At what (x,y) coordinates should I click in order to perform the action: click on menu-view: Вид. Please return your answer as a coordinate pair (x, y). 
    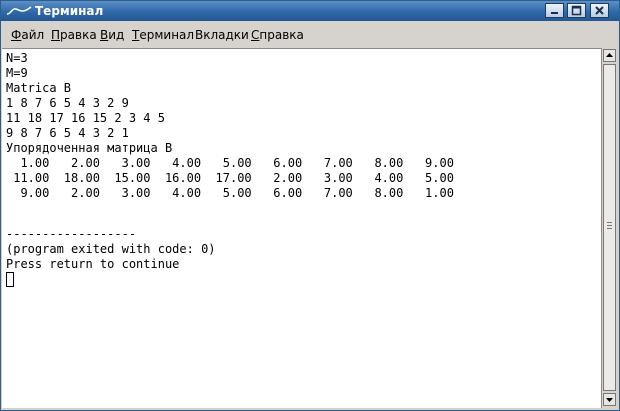
    Looking at the image, I should click on (112, 35).